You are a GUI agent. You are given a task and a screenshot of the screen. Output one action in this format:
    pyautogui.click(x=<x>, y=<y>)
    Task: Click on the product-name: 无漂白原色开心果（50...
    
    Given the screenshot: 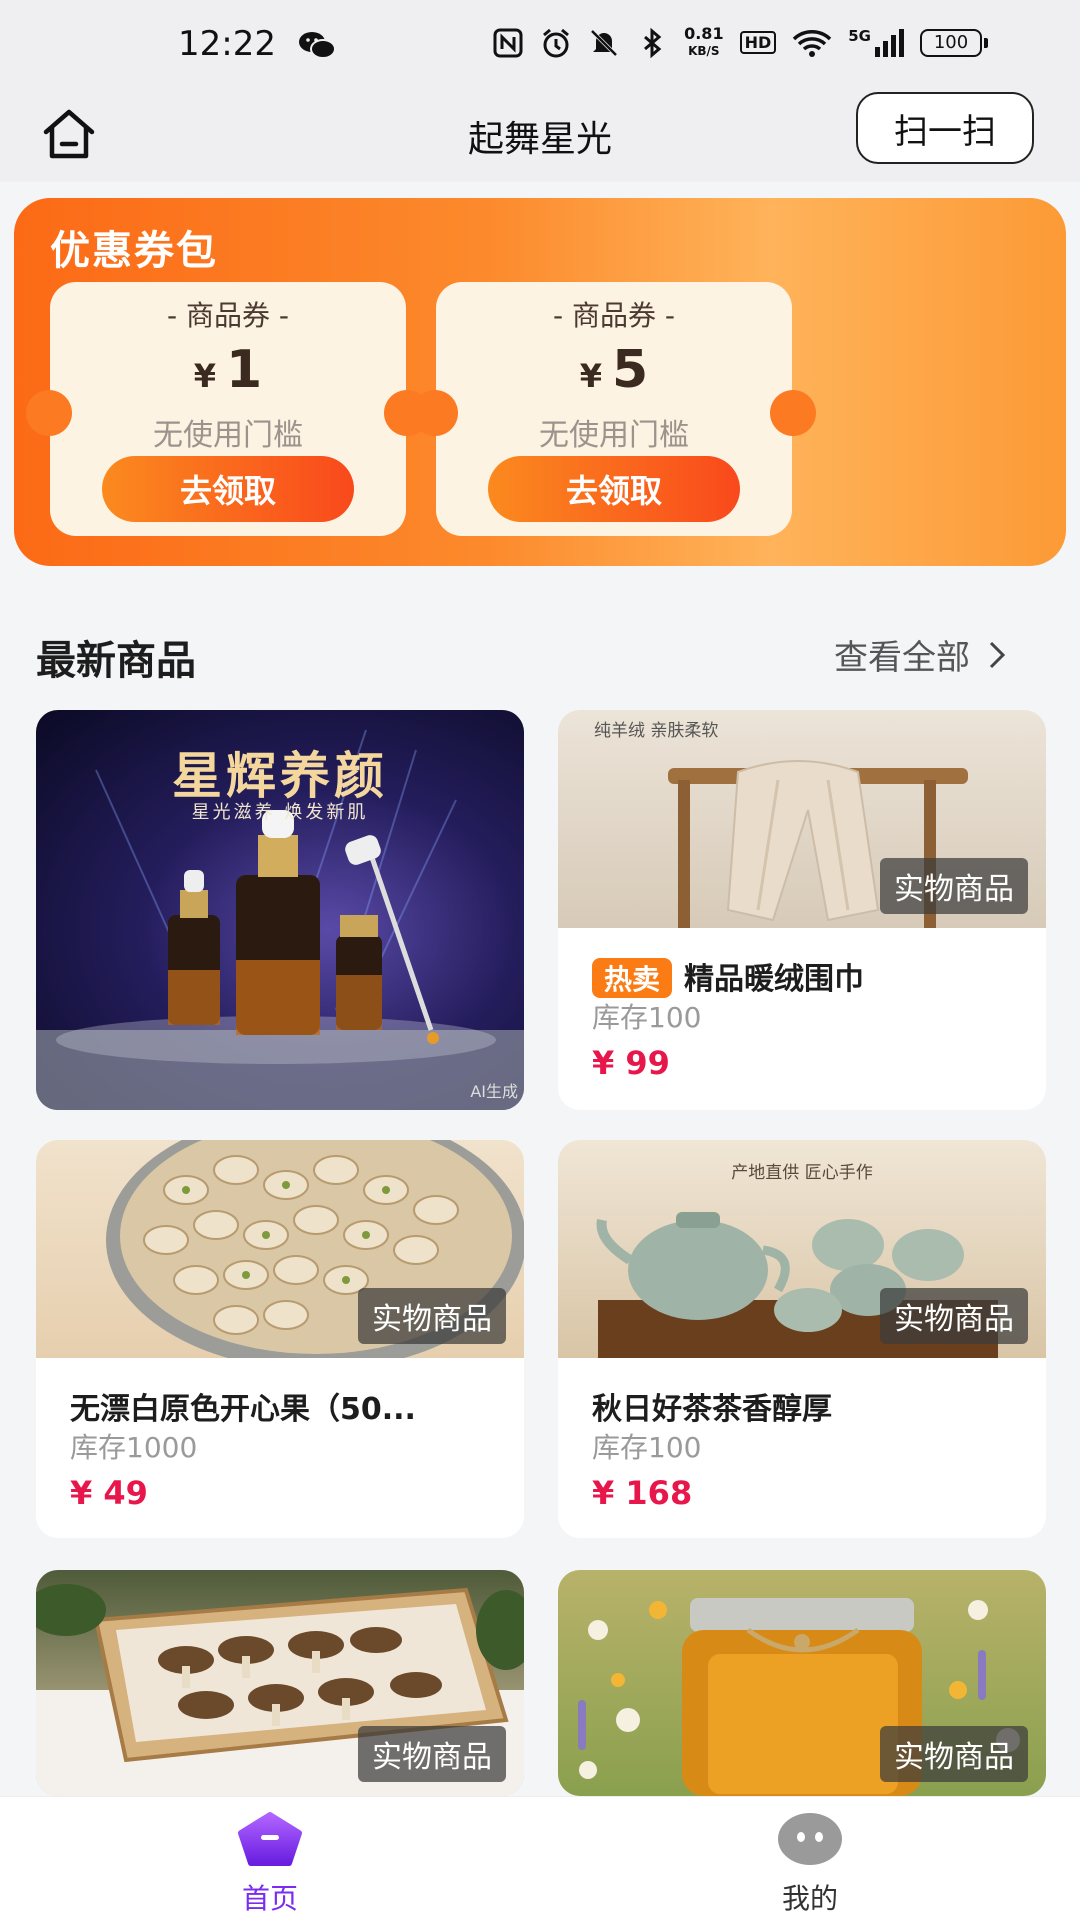 What is the action you would take?
    pyautogui.click(x=243, y=1409)
    